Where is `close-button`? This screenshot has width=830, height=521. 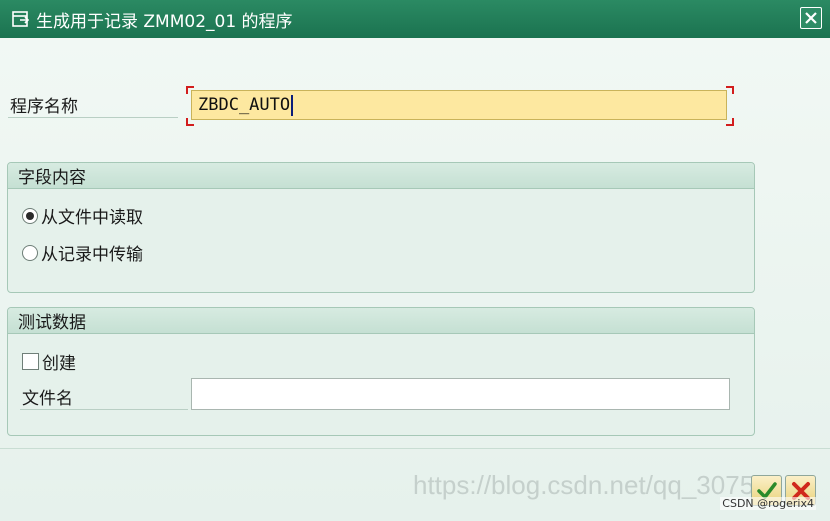 close-button is located at coordinates (811, 18).